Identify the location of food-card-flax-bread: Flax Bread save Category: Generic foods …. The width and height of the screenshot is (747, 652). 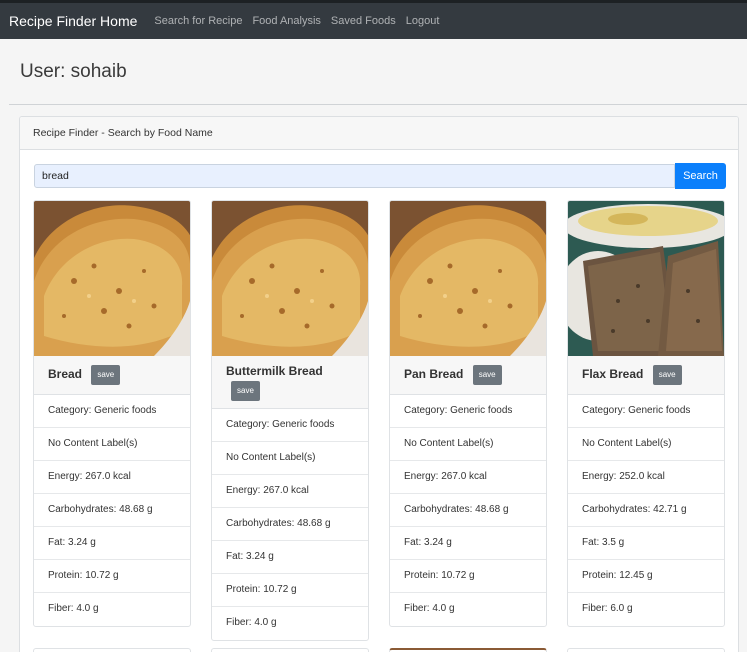
(646, 413).